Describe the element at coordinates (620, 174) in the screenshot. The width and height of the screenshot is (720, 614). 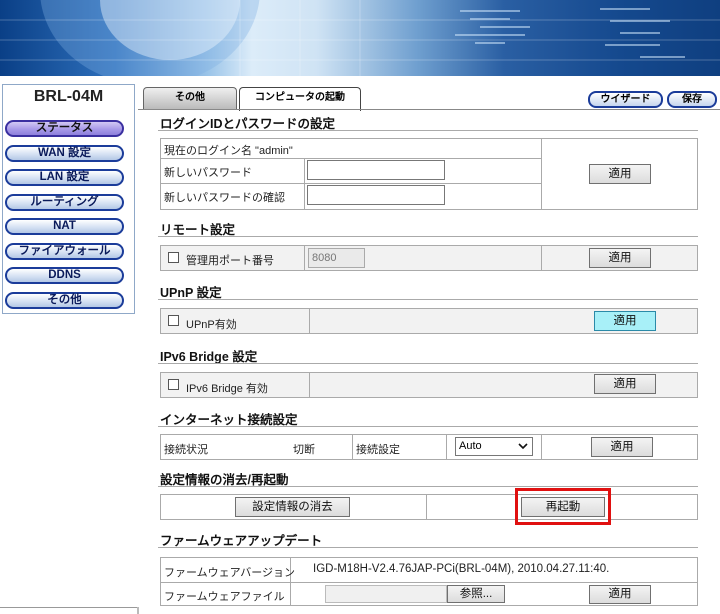
I see `login-apply-button: 適用` at that location.